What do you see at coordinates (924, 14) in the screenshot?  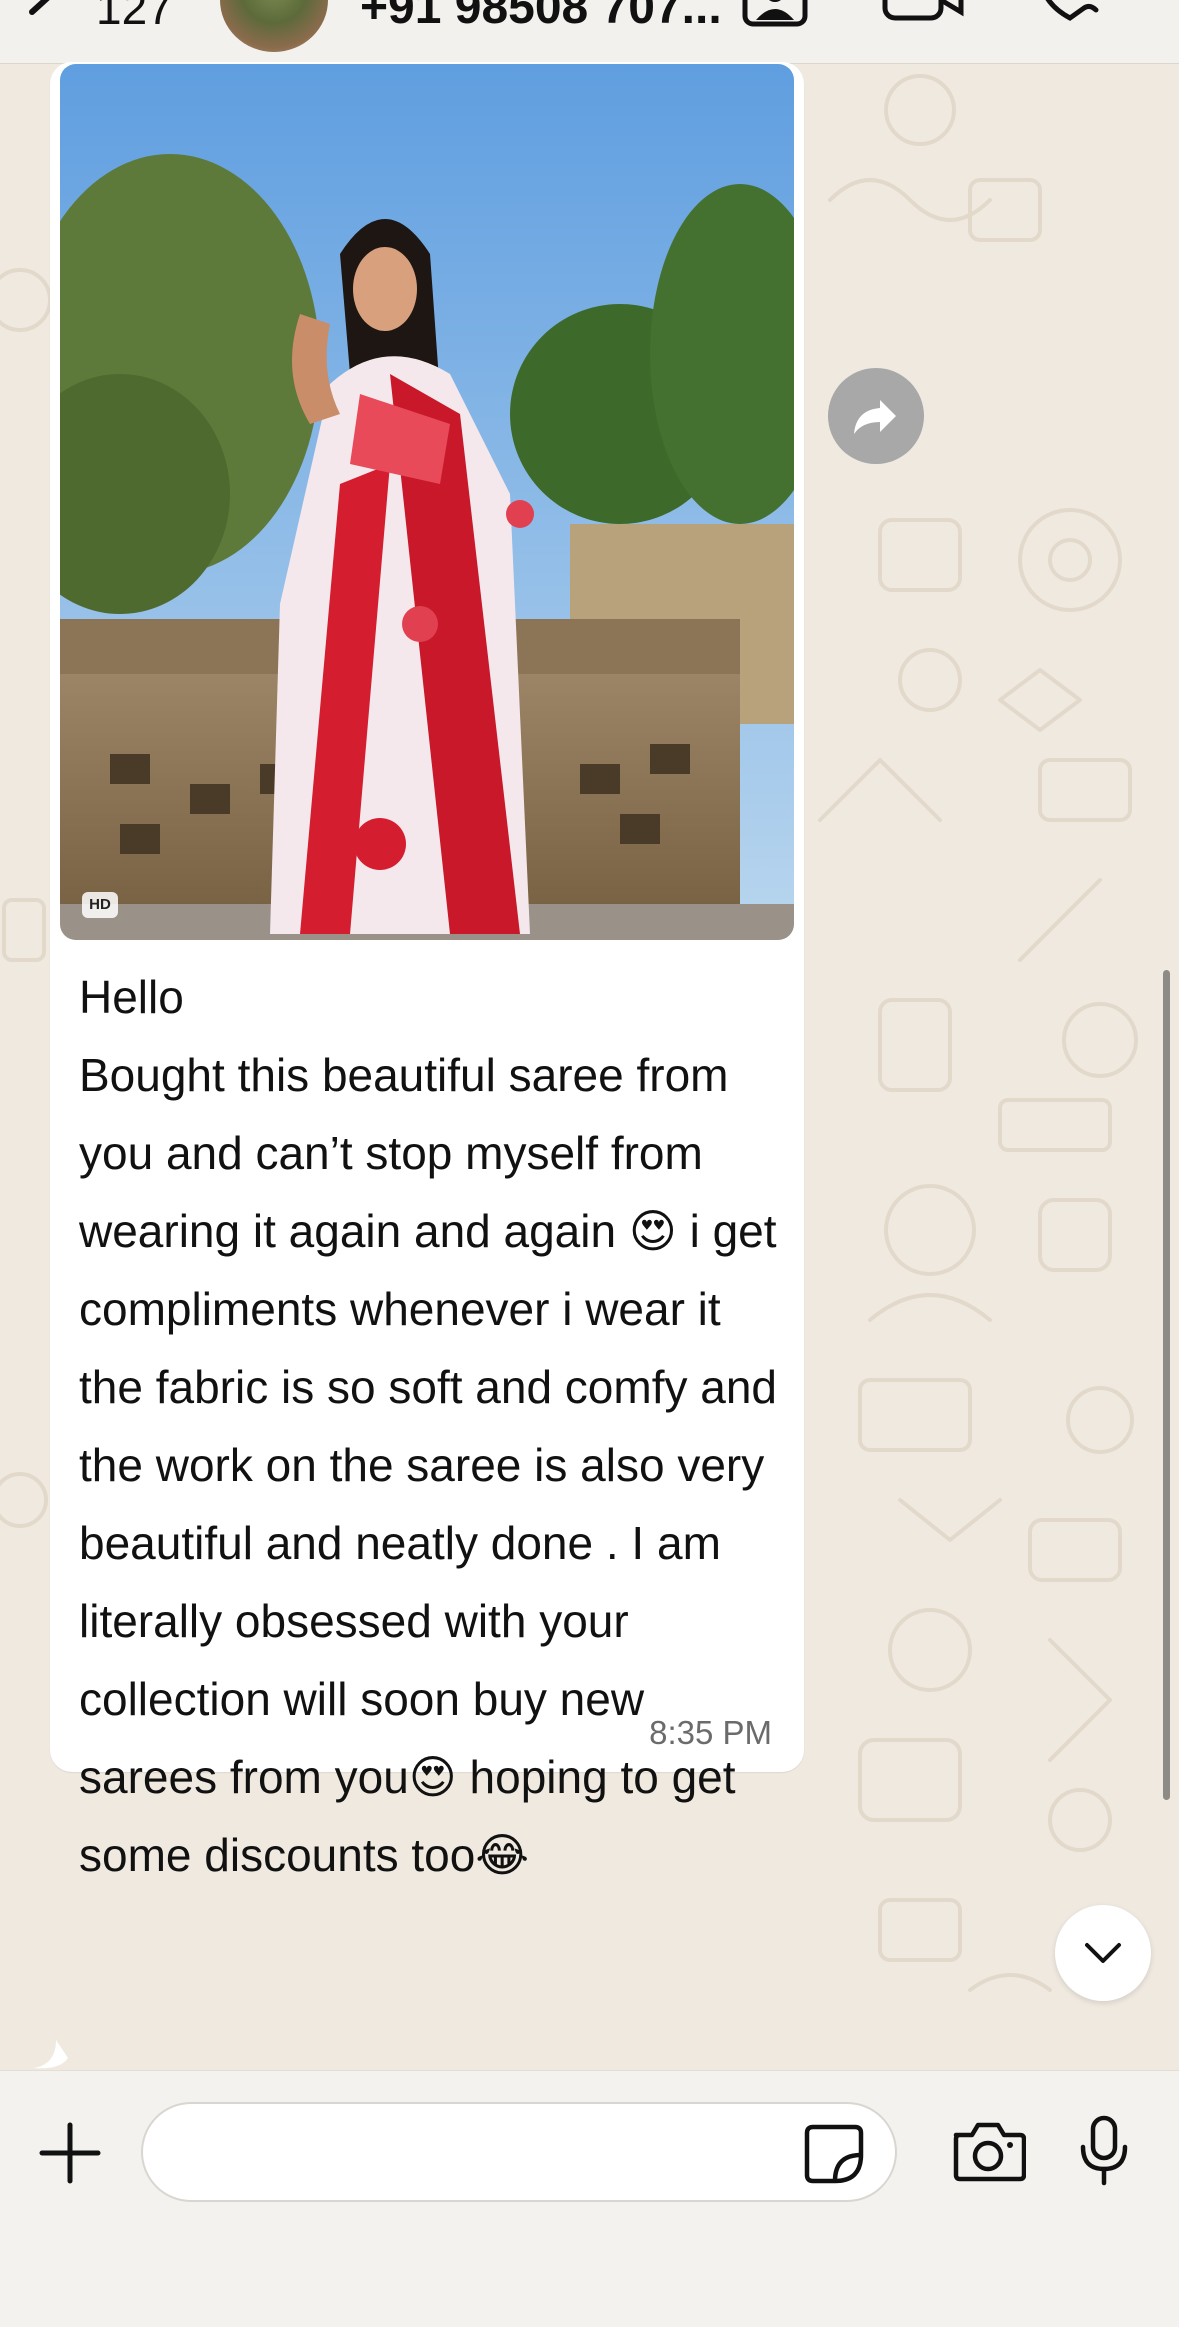 I see `video-call-icon` at bounding box center [924, 14].